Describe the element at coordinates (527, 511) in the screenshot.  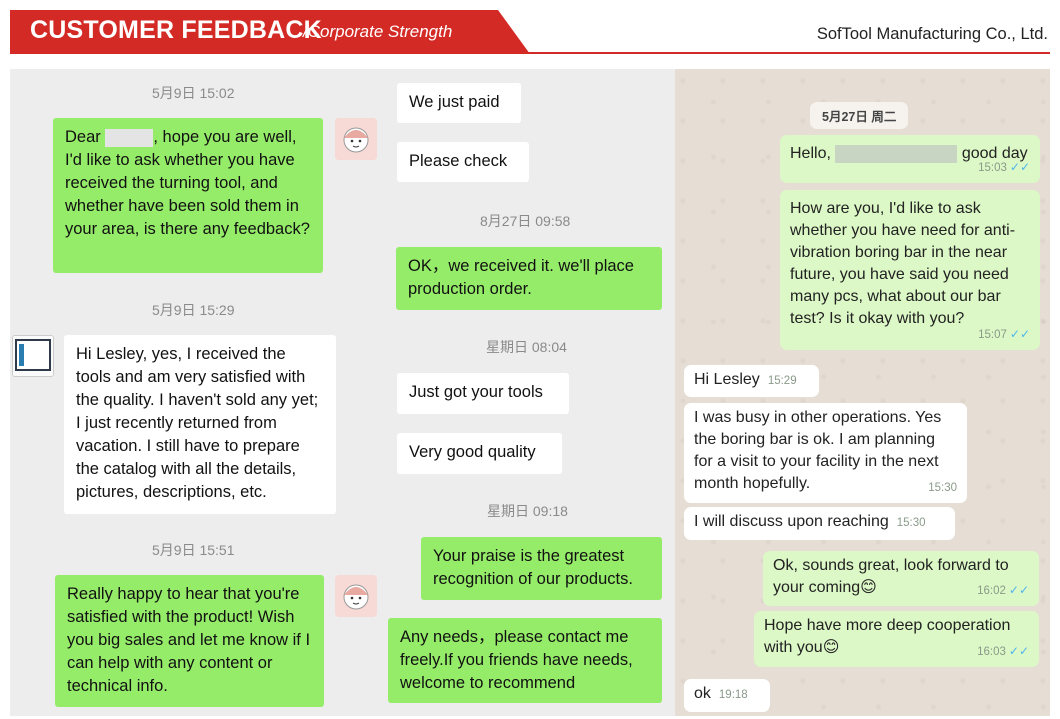
I see `timestamp: 星期日 09:18` at that location.